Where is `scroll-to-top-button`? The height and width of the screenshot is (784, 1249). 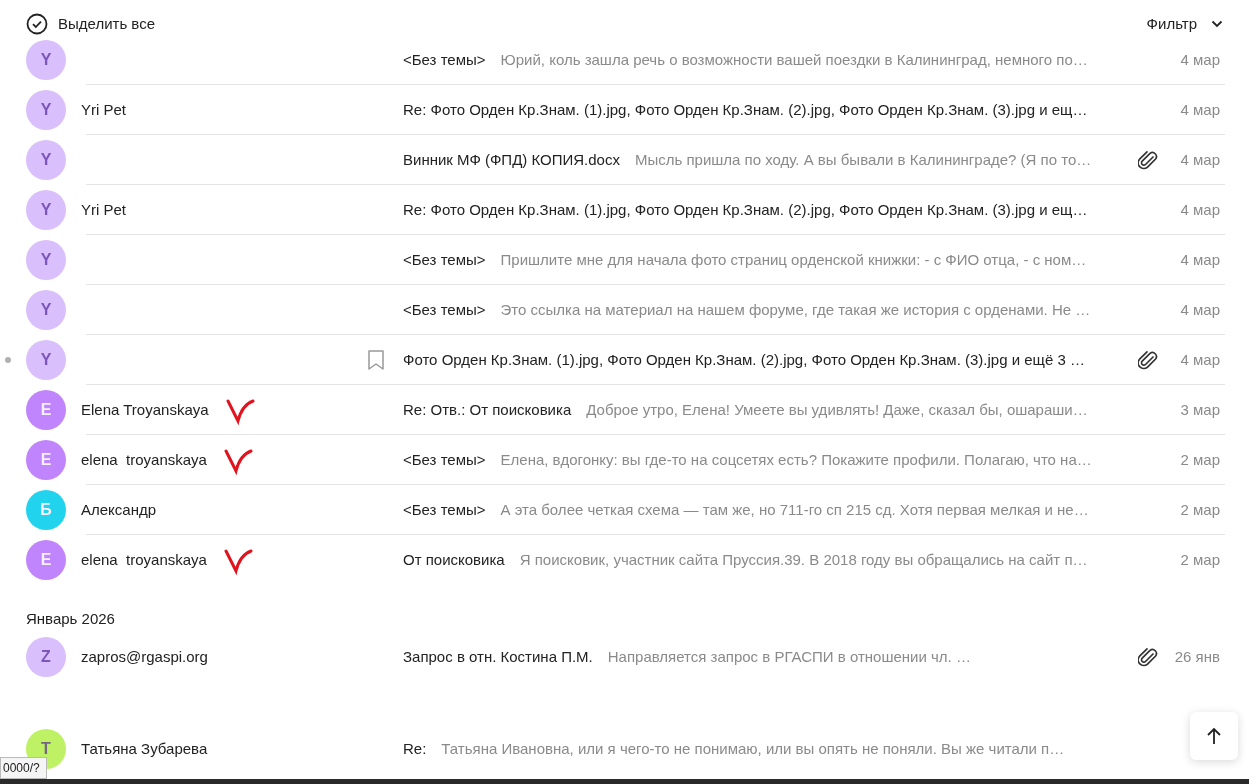 scroll-to-top-button is located at coordinates (1214, 736).